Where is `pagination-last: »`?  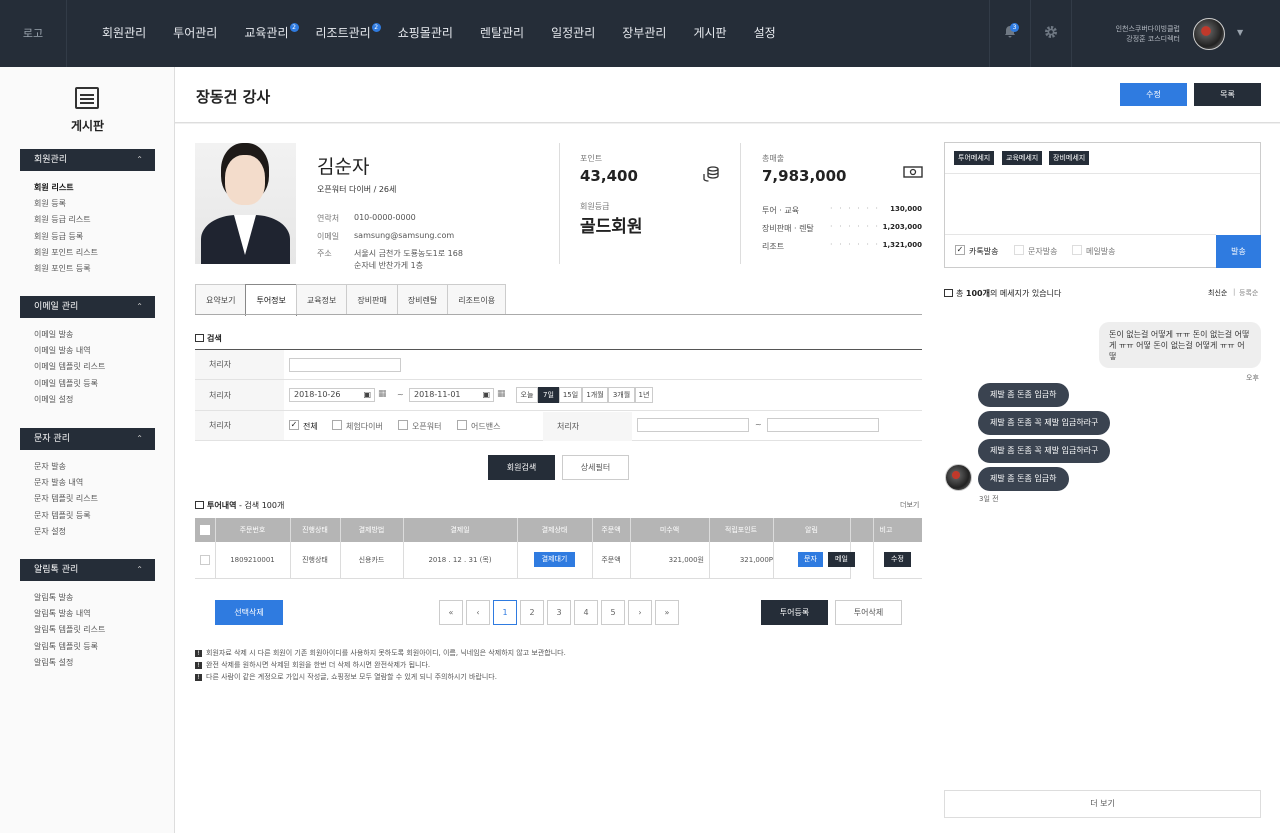 pagination-last: » is located at coordinates (667, 612).